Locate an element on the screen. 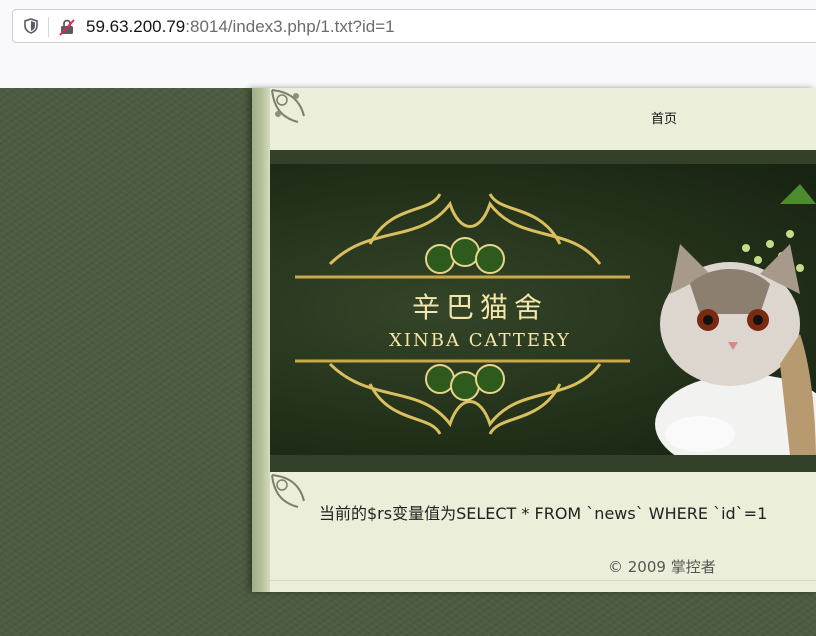 This screenshot has height=636, width=816. insecure-lock-icon is located at coordinates (67, 27).